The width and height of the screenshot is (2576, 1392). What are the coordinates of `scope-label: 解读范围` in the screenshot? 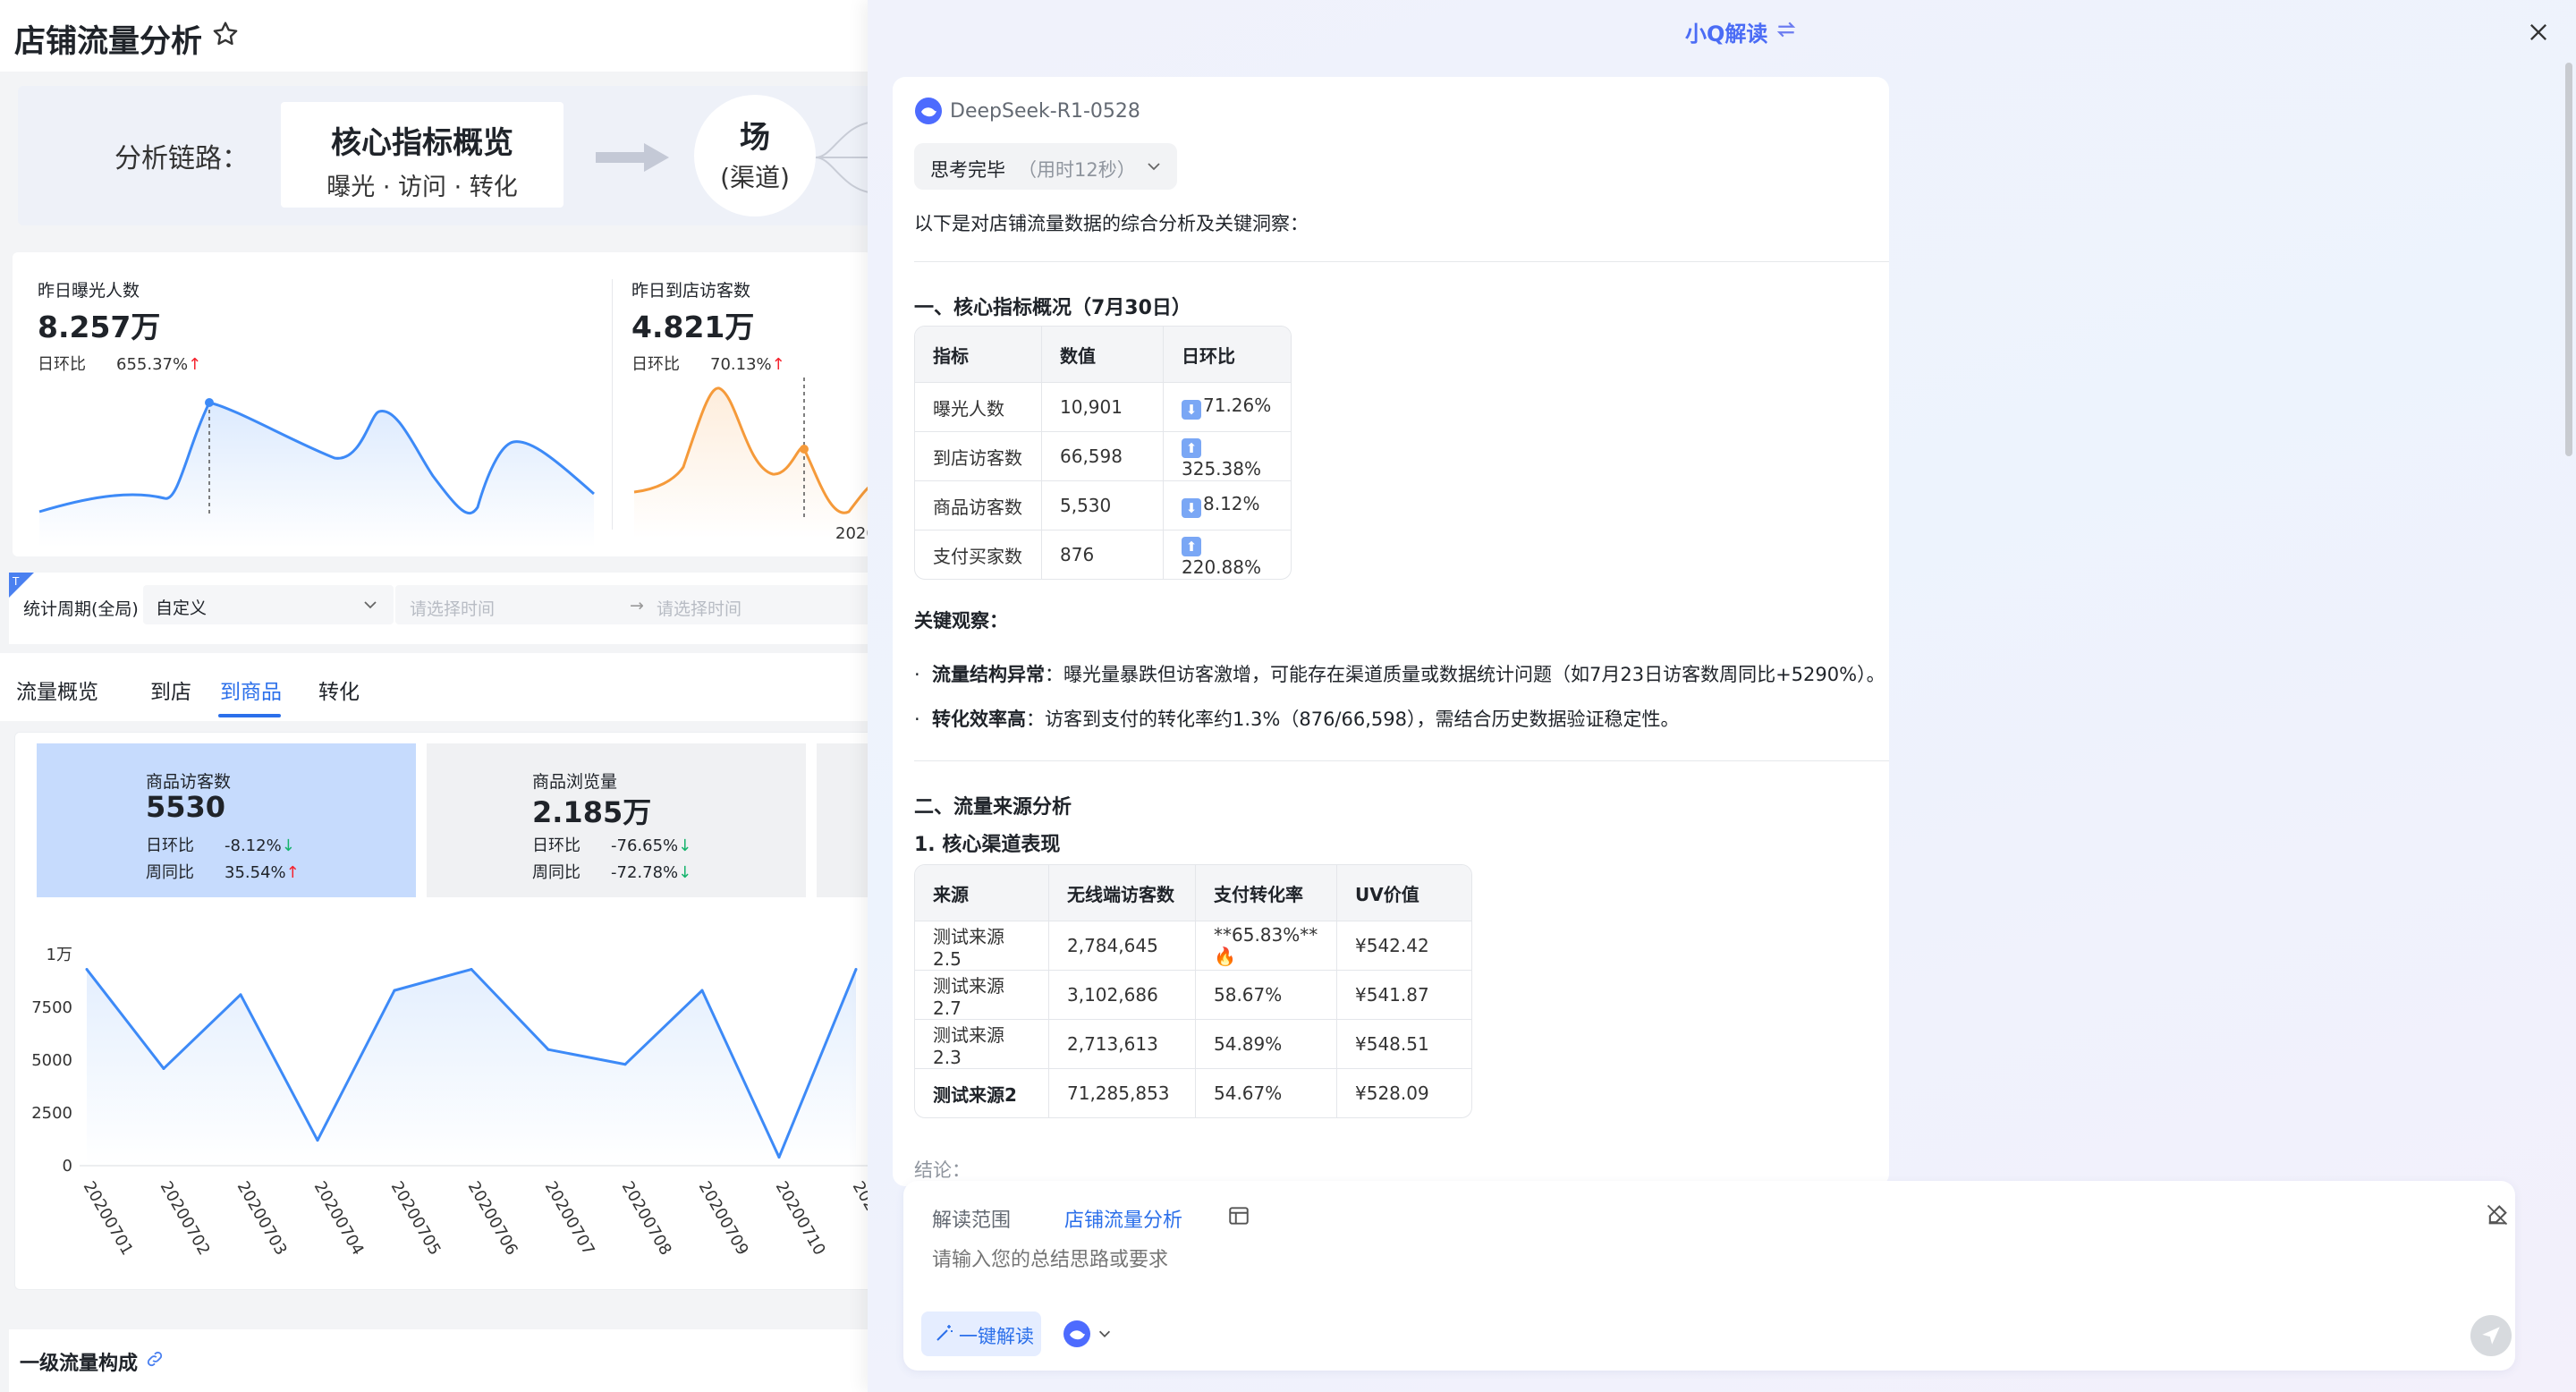 It's located at (972, 1221).